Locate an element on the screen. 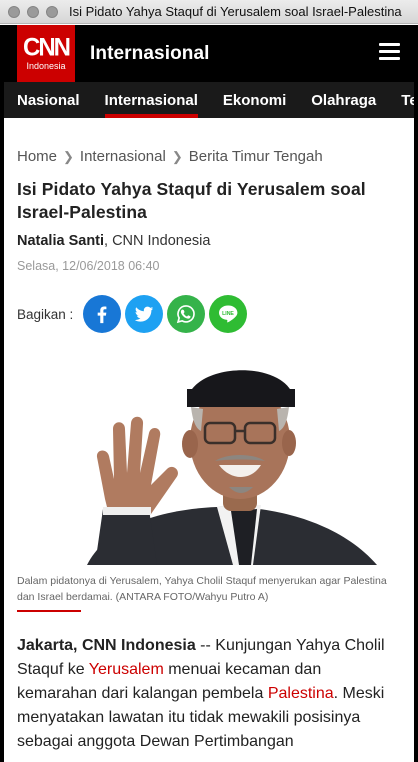 The width and height of the screenshot is (418, 762). whatsapp-share-button is located at coordinates (186, 314).